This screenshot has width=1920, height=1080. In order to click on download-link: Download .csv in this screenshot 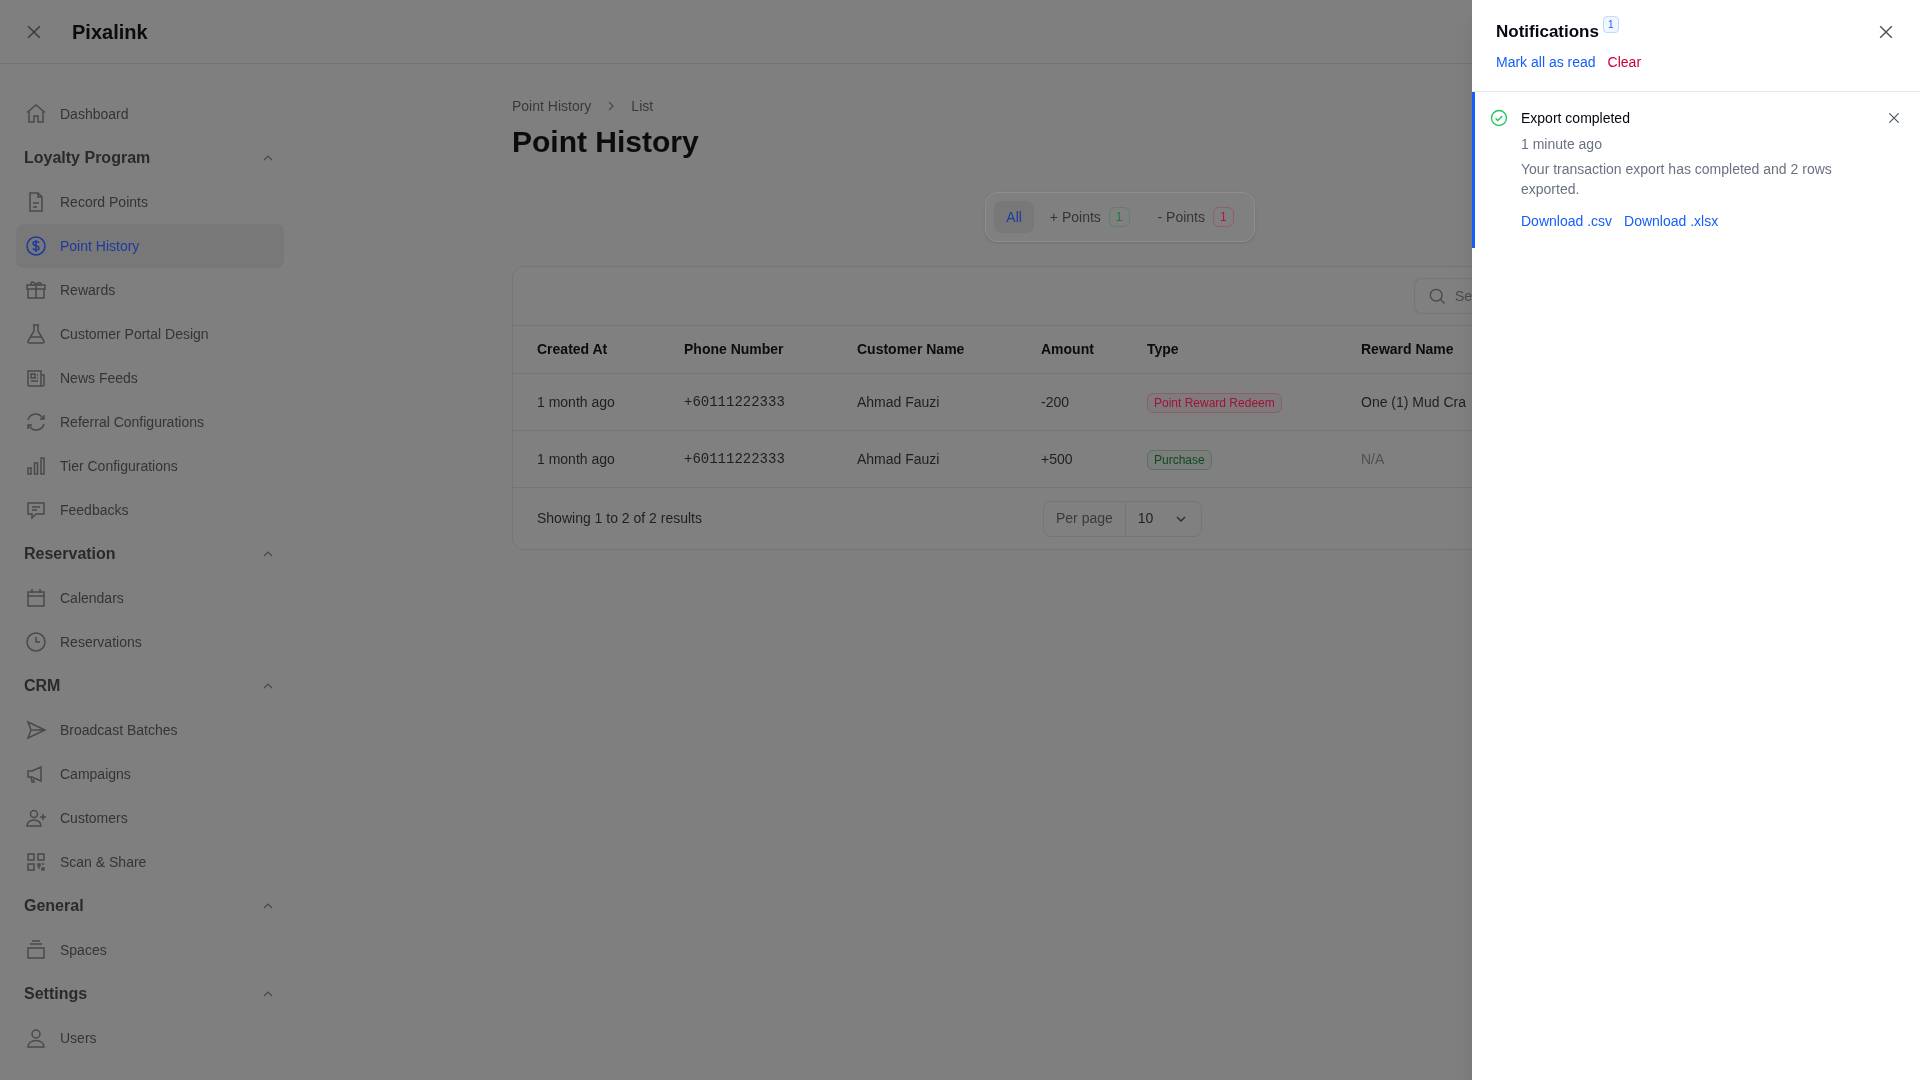, I will do `click(1567, 221)`.